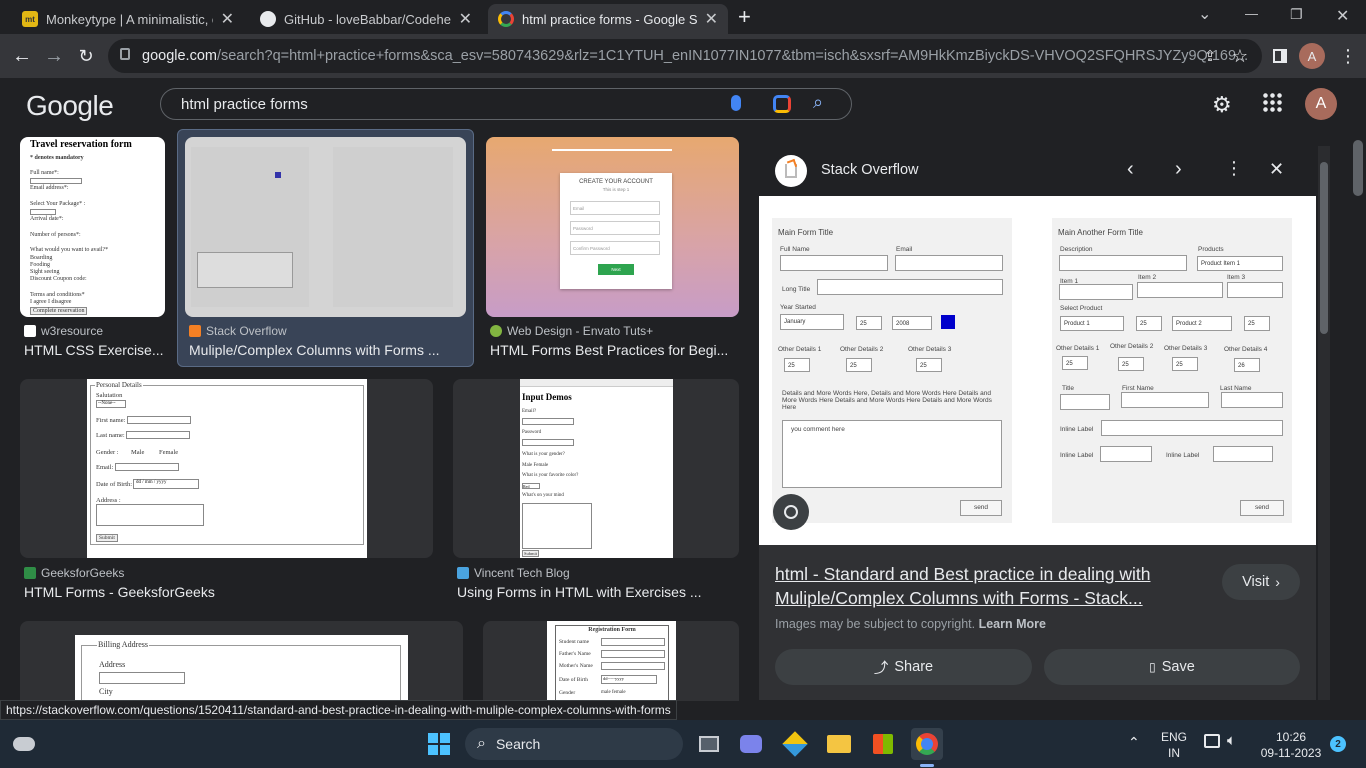 The height and width of the screenshot is (768, 1366). Describe the element at coordinates (1276, 169) in the screenshot. I see `close-panel-icon: ✕` at that location.